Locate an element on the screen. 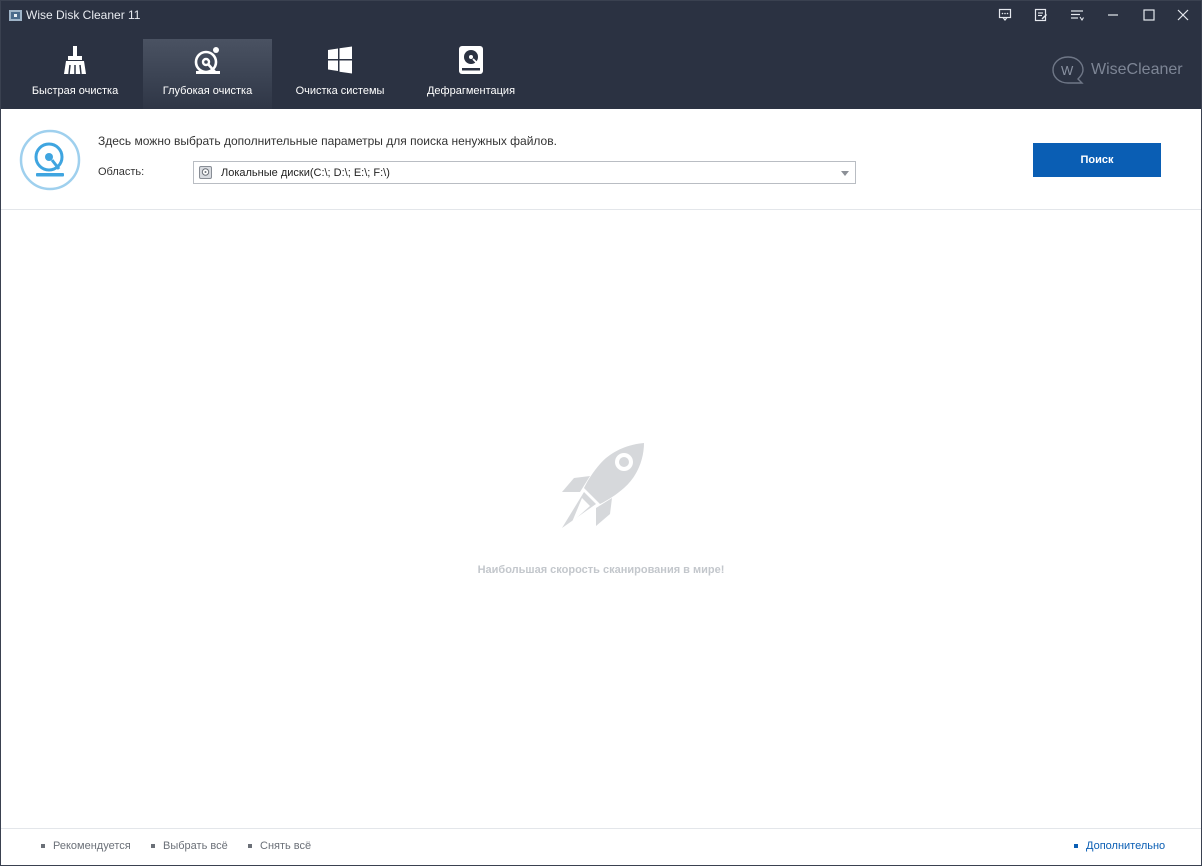 The width and height of the screenshot is (1202, 866). recommended-label: Рекомендуется is located at coordinates (92, 846).